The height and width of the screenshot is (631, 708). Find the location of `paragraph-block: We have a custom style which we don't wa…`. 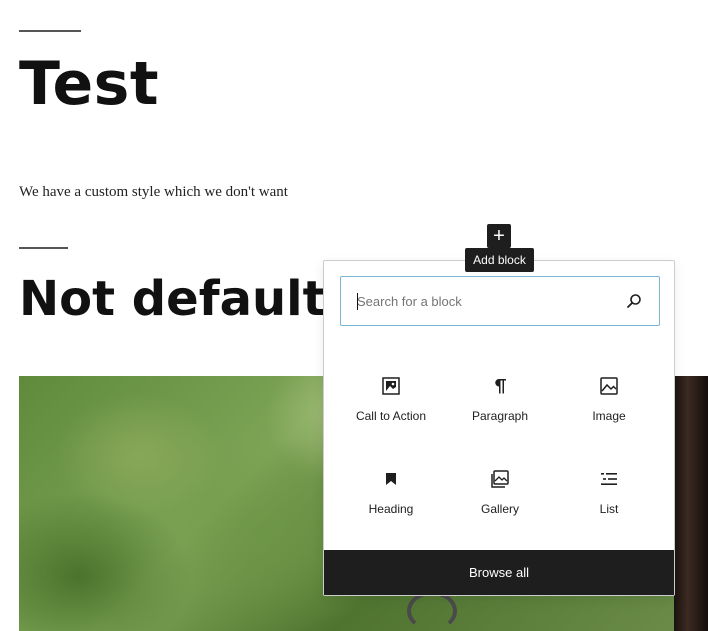

paragraph-block: We have a custom style which we don't wa… is located at coordinates (153, 192).